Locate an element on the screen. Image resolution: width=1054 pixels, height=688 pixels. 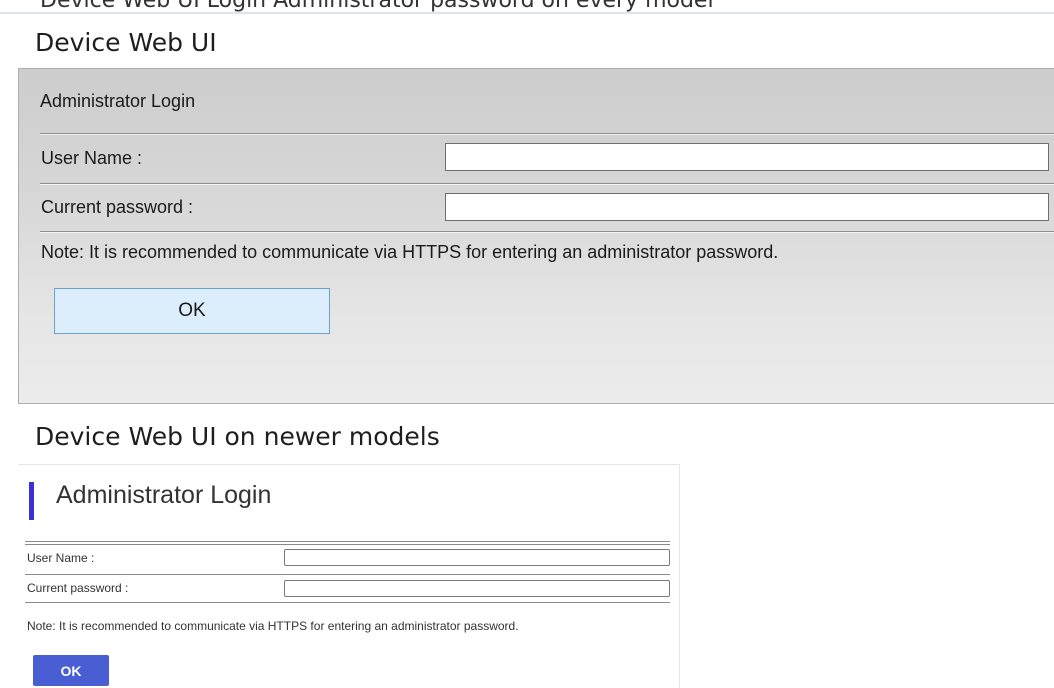
old-password-input is located at coordinates (747, 207).